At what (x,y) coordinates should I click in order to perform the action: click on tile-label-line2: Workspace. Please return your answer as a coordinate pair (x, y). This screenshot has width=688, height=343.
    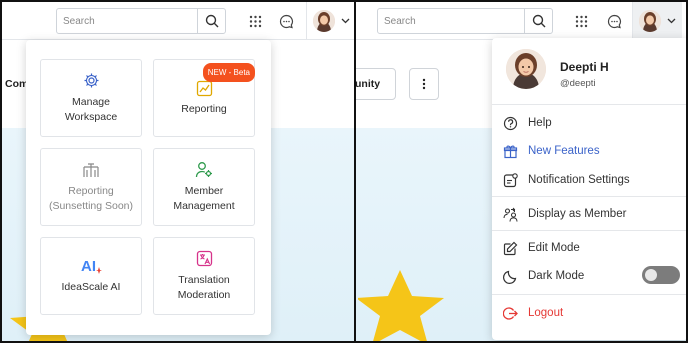
    Looking at the image, I should click on (91, 116).